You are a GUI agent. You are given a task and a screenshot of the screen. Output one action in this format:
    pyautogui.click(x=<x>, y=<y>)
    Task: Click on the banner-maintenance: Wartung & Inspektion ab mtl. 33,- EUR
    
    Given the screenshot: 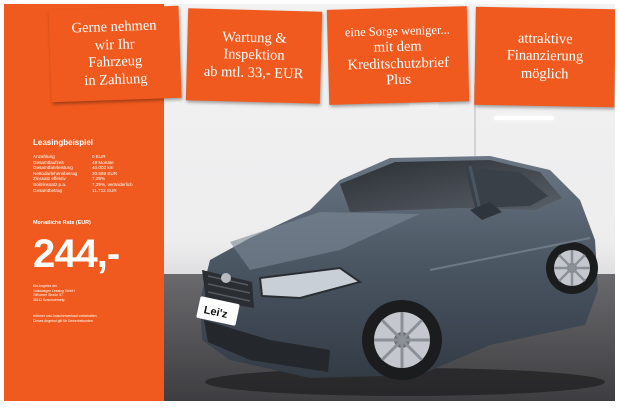 What is the action you would take?
    pyautogui.click(x=254, y=56)
    